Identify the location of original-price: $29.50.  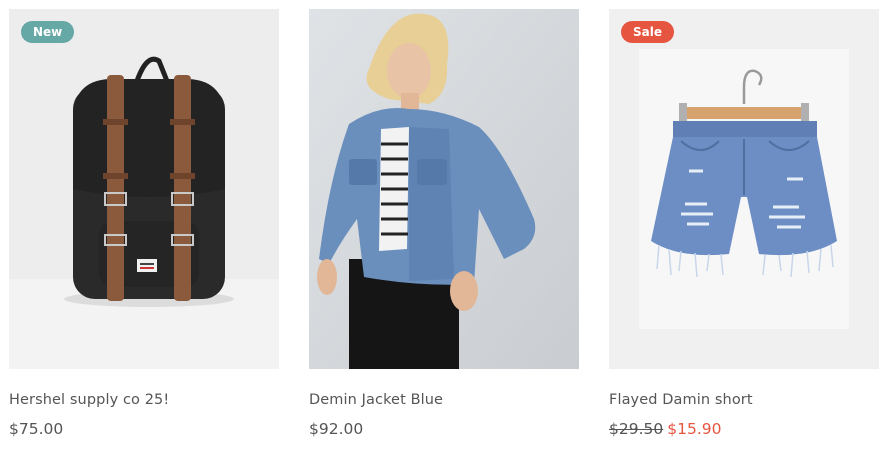
(636, 429).